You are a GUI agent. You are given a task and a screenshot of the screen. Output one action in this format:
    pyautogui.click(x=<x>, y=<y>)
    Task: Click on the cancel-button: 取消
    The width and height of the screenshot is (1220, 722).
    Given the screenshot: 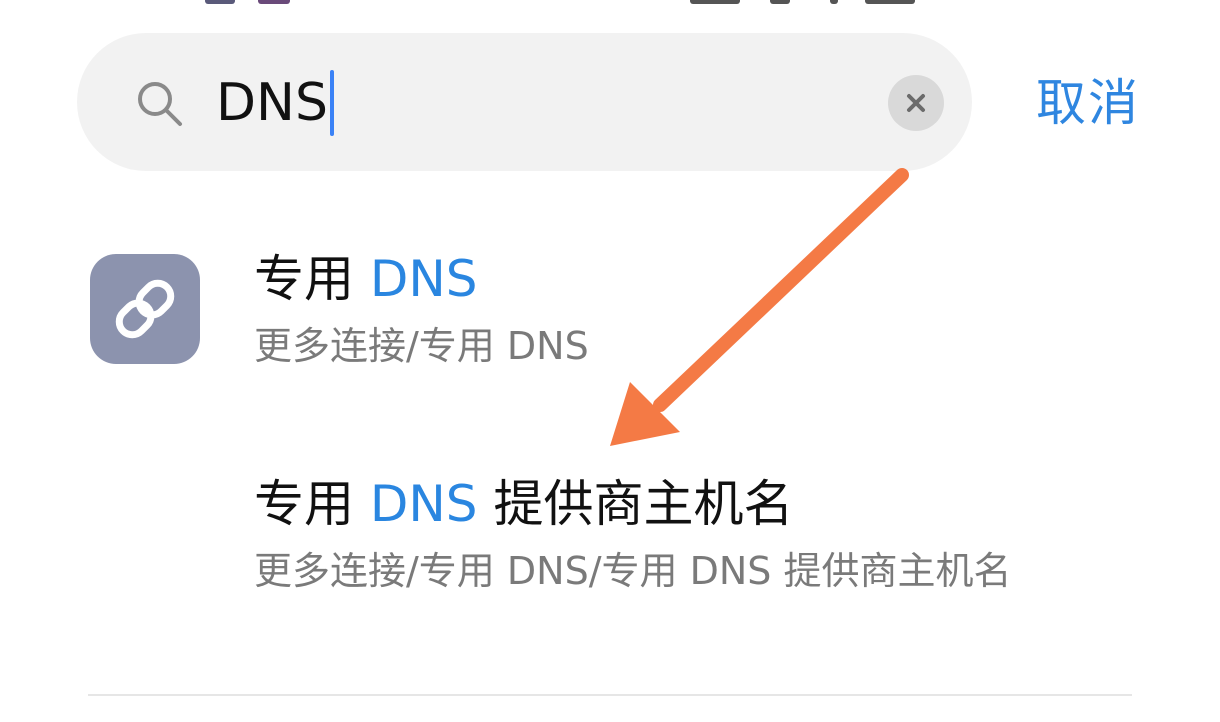 What is the action you would take?
    pyautogui.click(x=1088, y=103)
    